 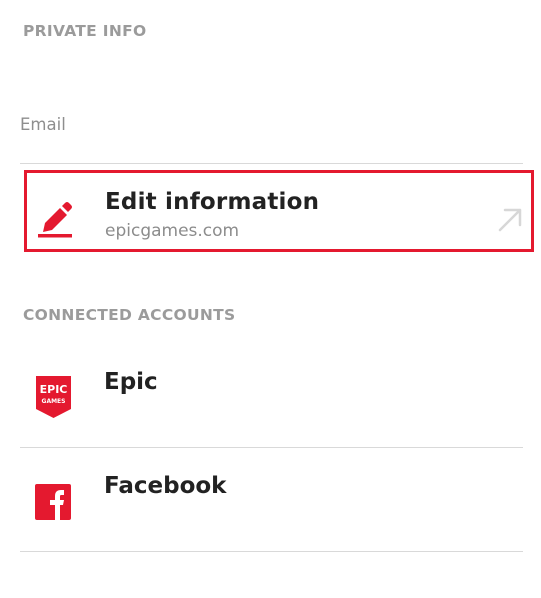 What do you see at coordinates (43, 124) in the screenshot?
I see `email-label: Email` at bounding box center [43, 124].